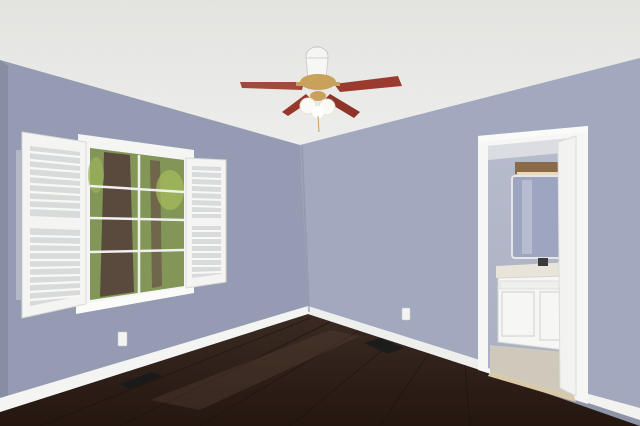 Image resolution: width=640 pixels, height=426 pixels. Describe the element at coordinates (4, 232) in the screenshot. I see `far-left-edge` at that location.